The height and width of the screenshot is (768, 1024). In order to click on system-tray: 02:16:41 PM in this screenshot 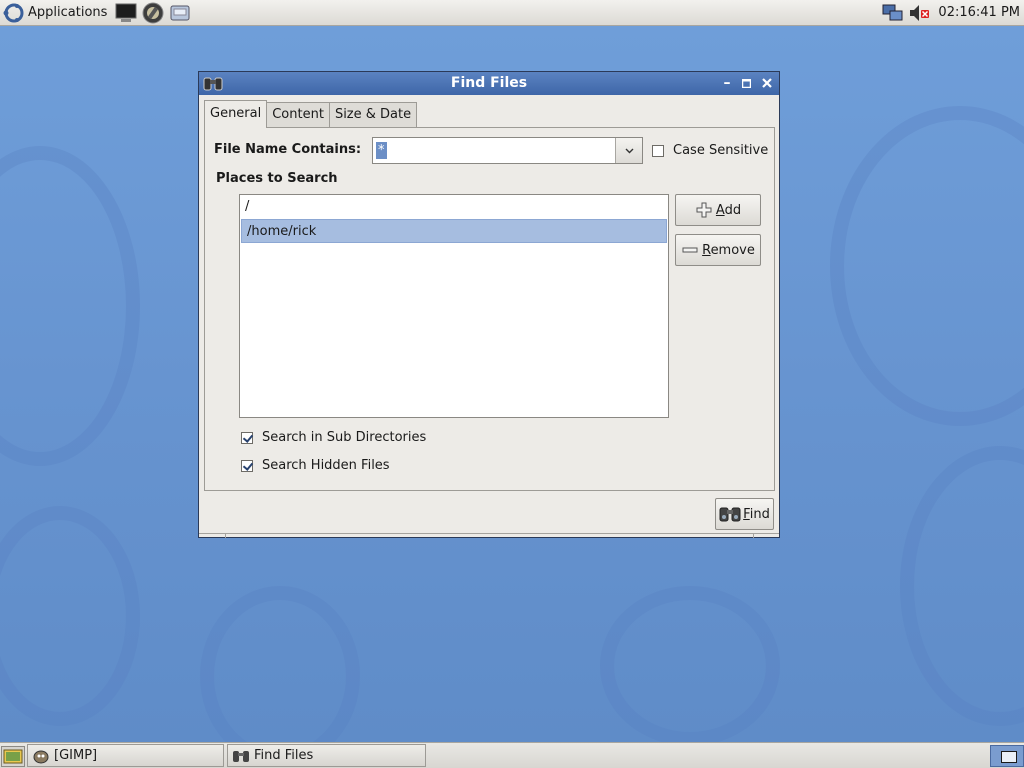, I will do `click(951, 13)`.